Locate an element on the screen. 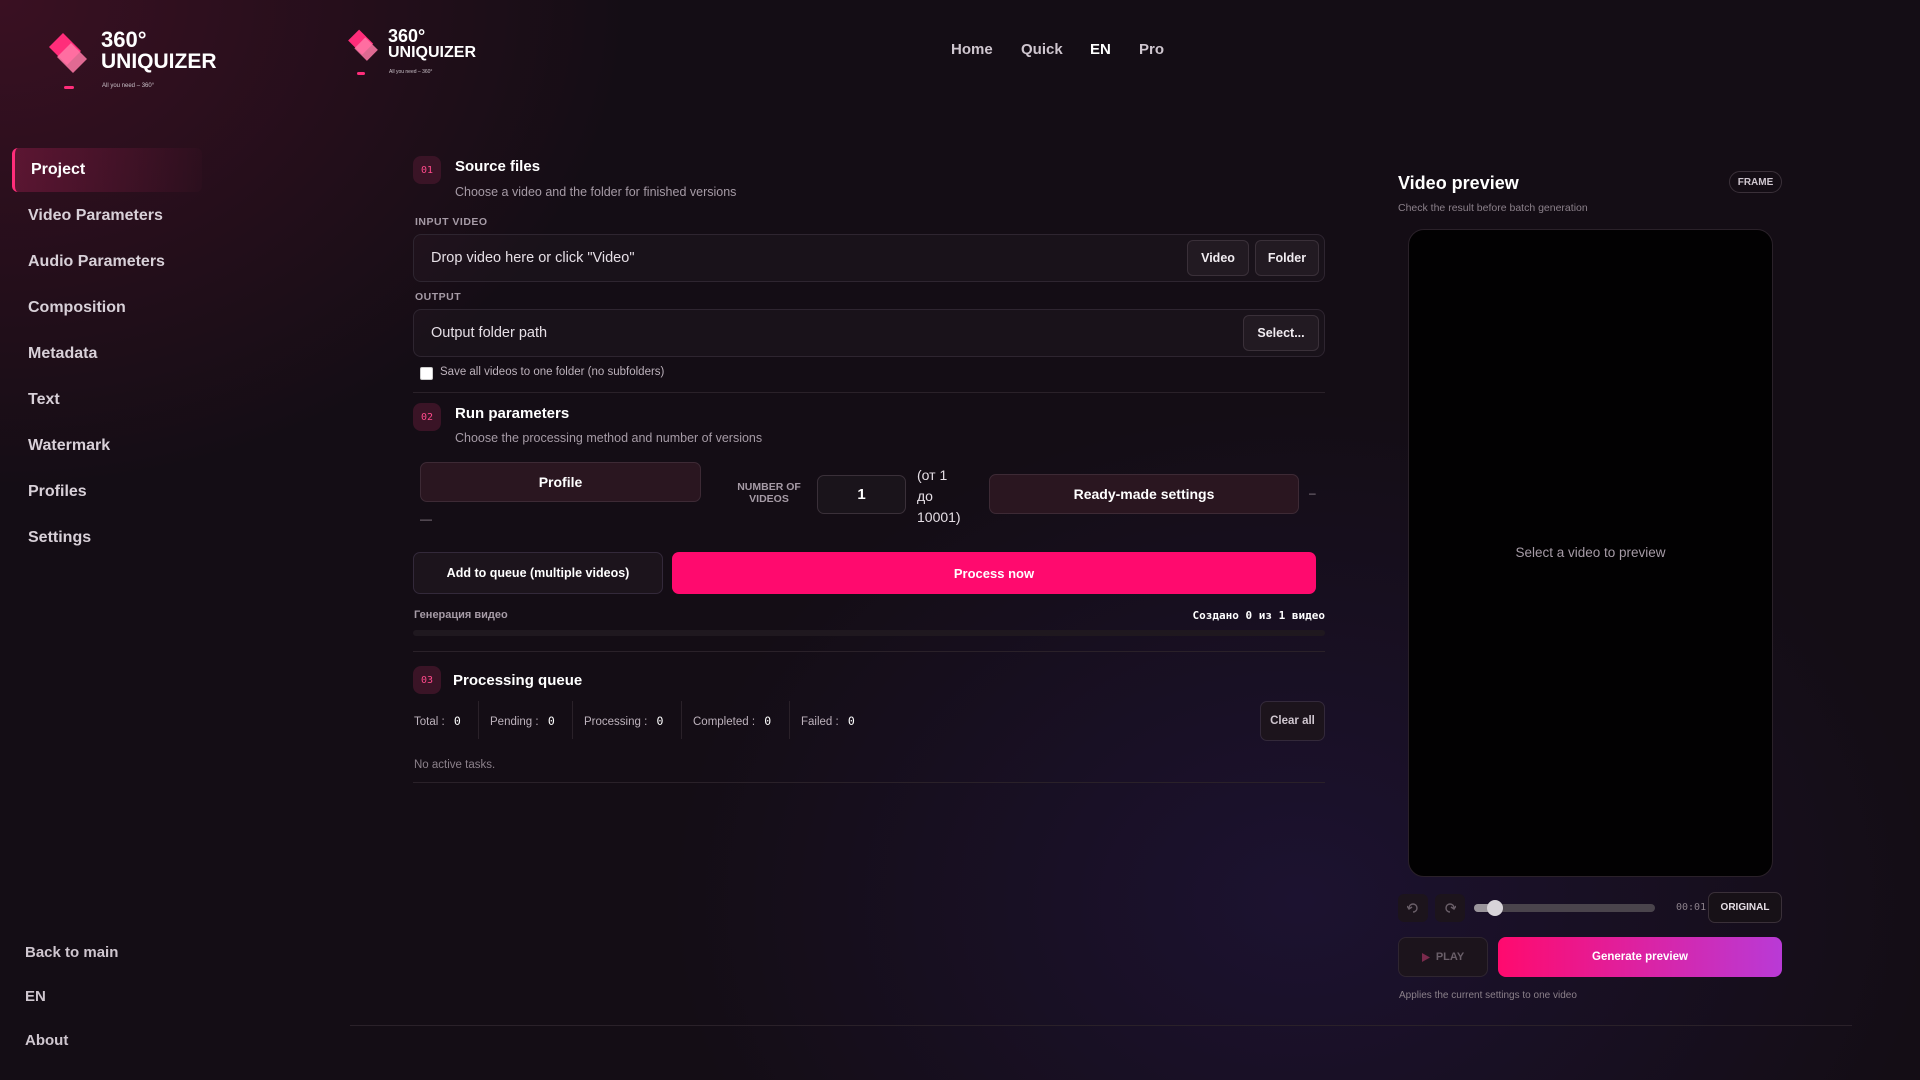 The width and height of the screenshot is (1920, 1080). progress-status: Создано 0 из 1 видео is located at coordinates (1258, 615).